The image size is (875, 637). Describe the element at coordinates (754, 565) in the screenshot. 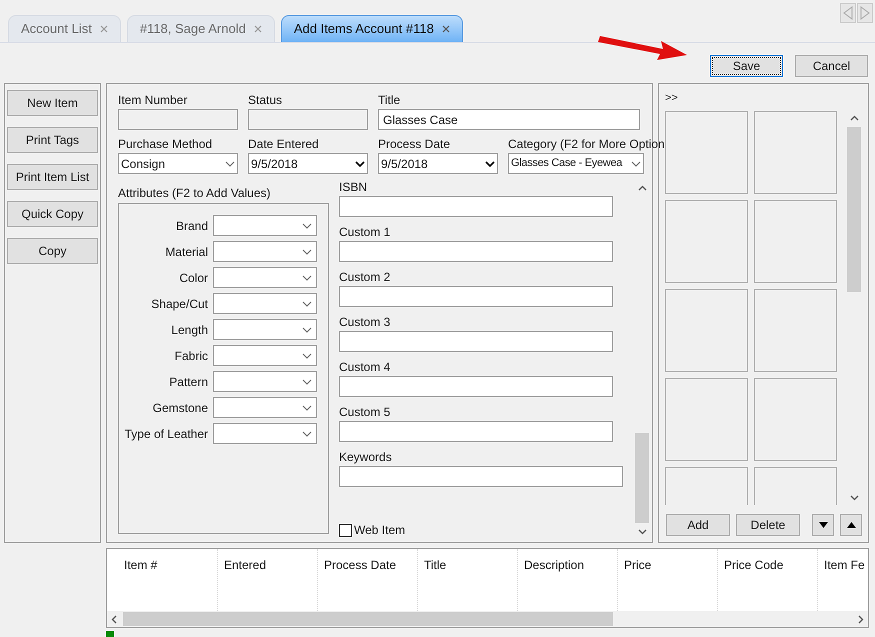

I see `column-header: Price Code` at that location.